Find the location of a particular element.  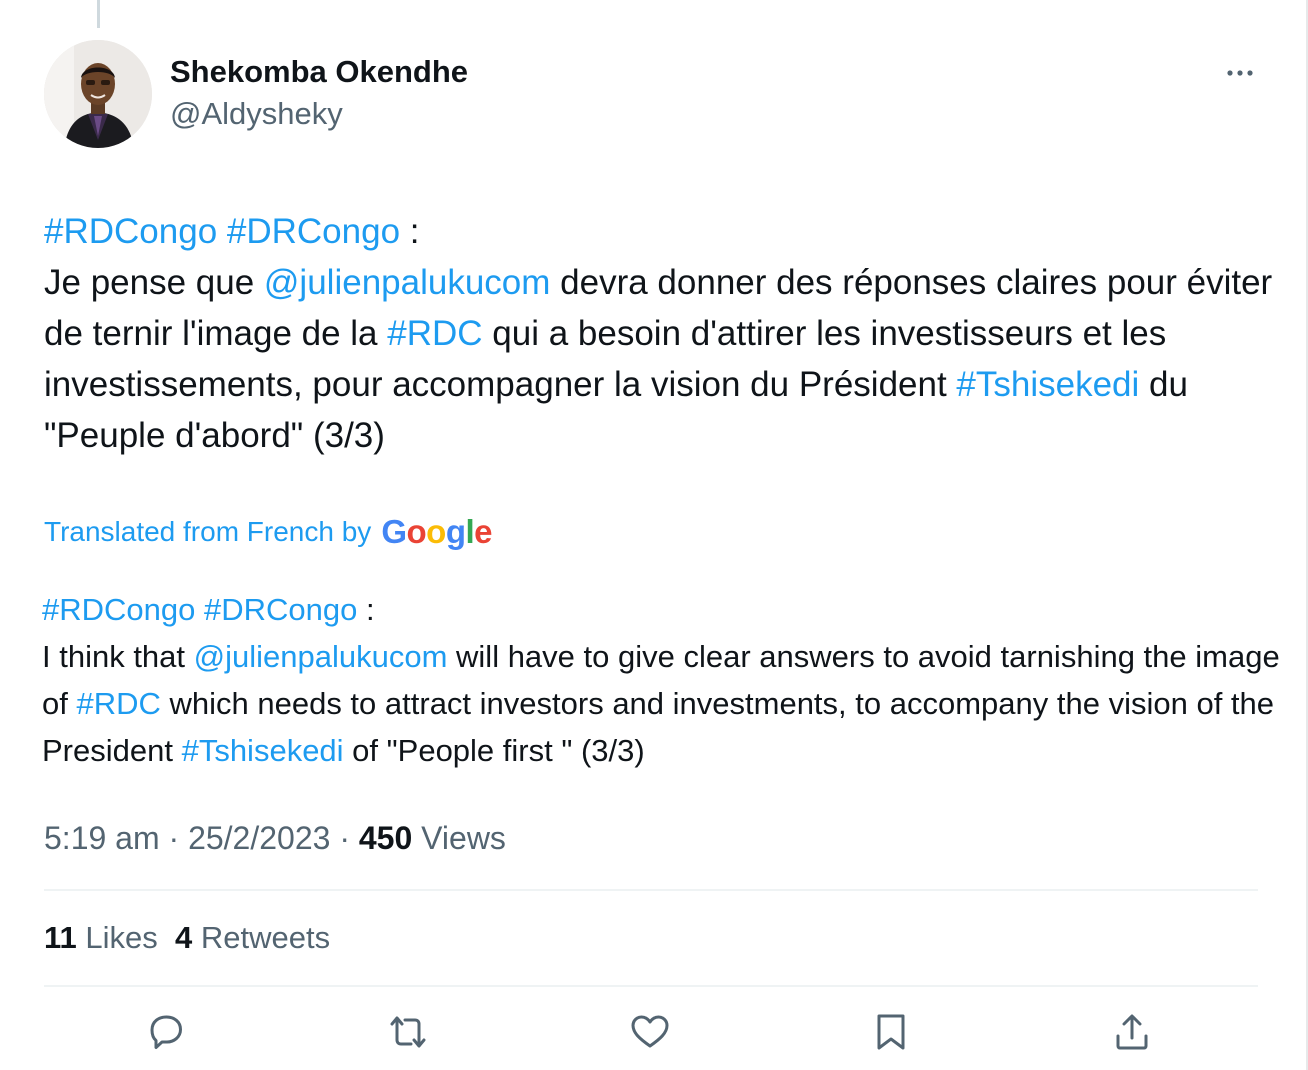

retweets-stat: 4 Retweets is located at coordinates (252, 937).